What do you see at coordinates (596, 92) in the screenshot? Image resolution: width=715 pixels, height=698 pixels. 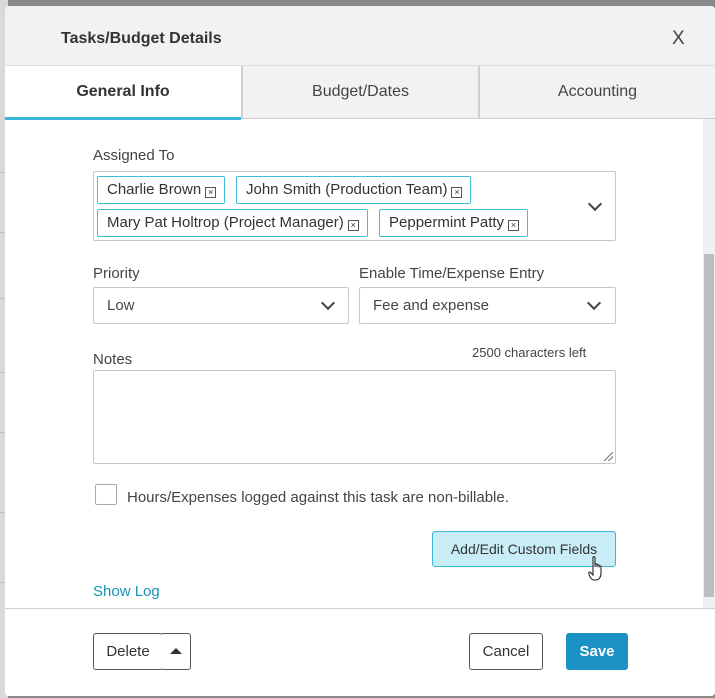 I see `tab-accounting: Accounting` at bounding box center [596, 92].